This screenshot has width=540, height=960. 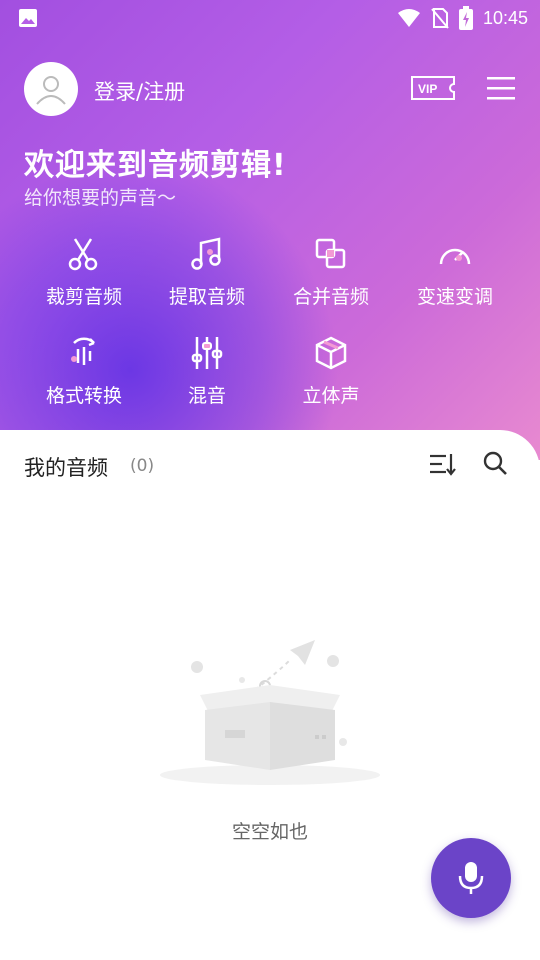 I want to click on user-icon, so click(x=51, y=90).